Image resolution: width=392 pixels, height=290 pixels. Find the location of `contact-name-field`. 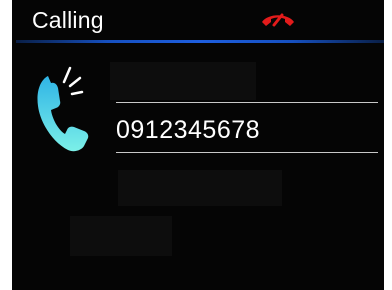

contact-name-field is located at coordinates (183, 81).